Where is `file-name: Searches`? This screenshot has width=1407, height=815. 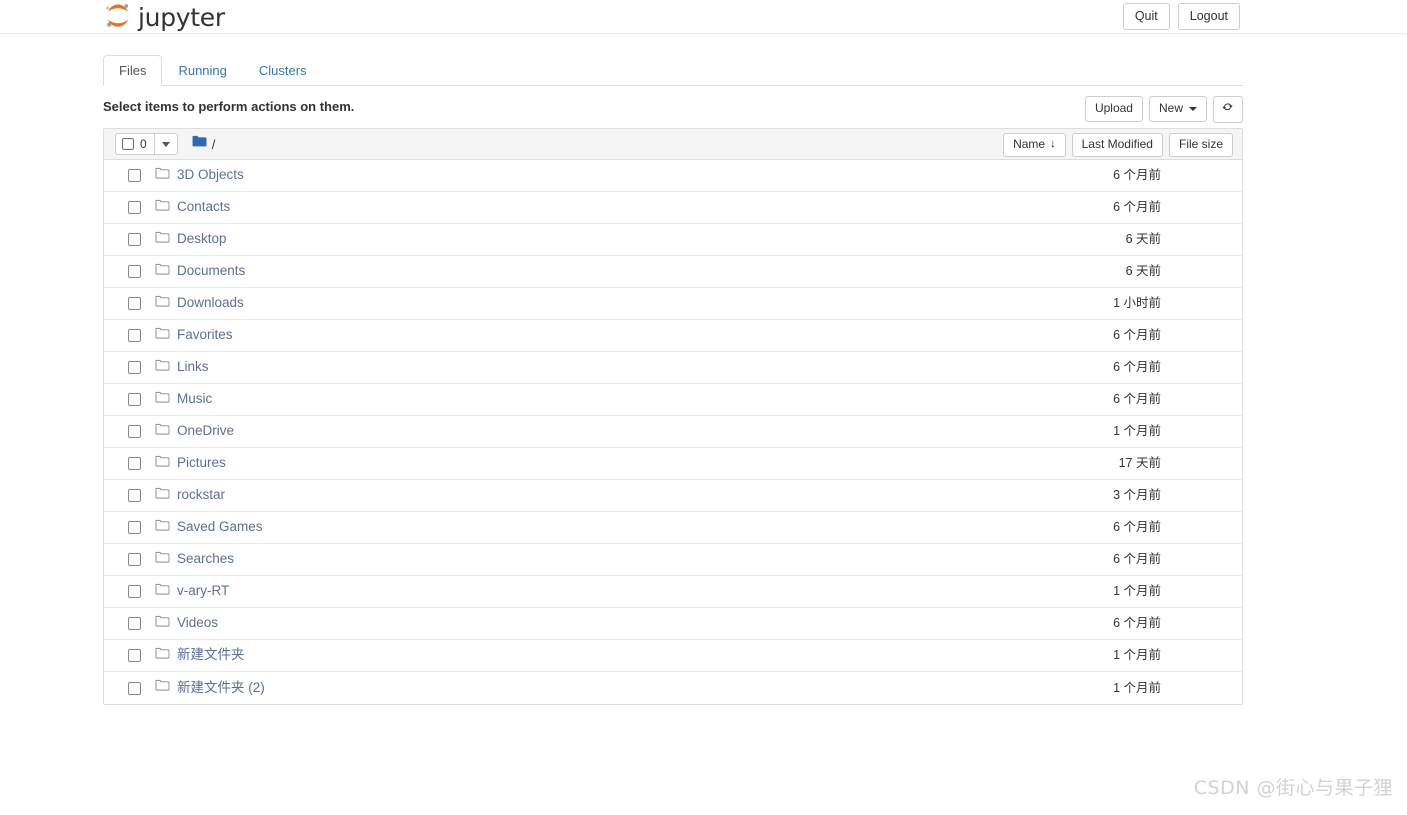 file-name: Searches is located at coordinates (206, 559).